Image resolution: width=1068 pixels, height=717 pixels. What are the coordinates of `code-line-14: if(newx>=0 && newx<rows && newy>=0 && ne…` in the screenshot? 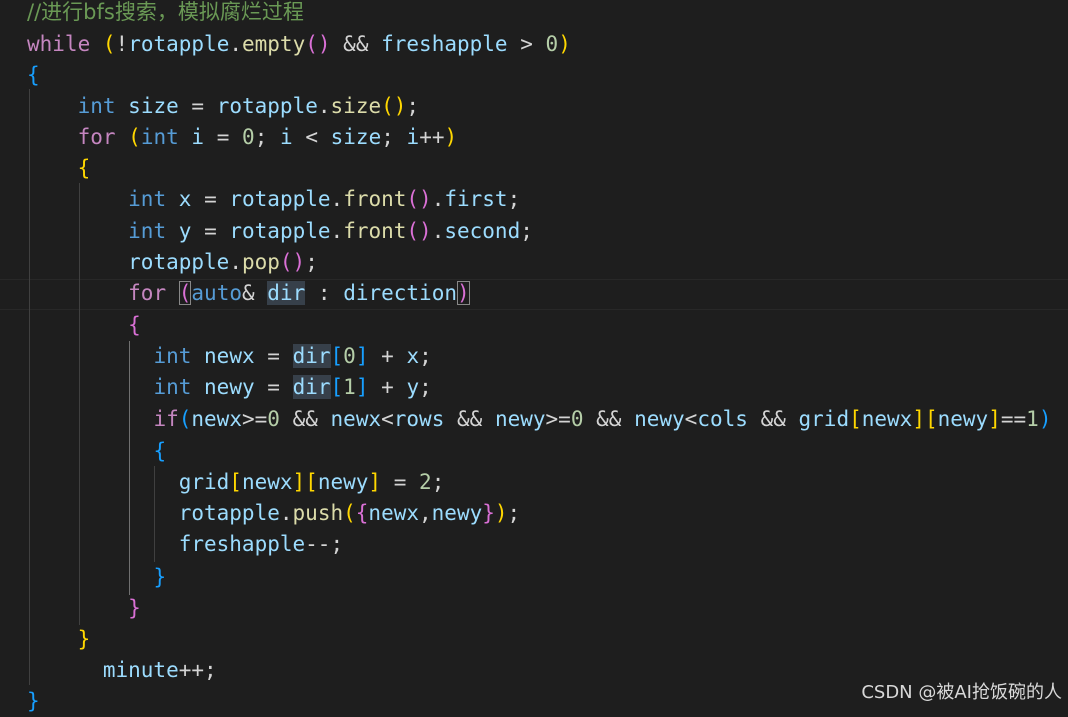 It's located at (602, 419).